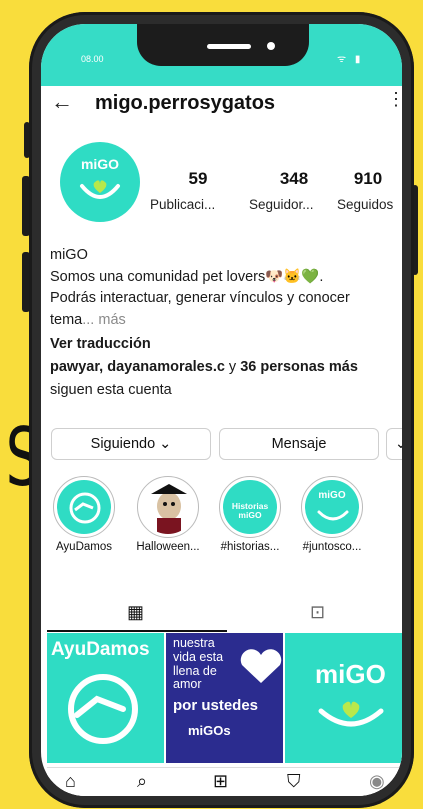 The width and height of the screenshot is (423, 809). What do you see at coordinates (131, 444) in the screenshot?
I see `following-button: Siguiendo ⌄` at bounding box center [131, 444].